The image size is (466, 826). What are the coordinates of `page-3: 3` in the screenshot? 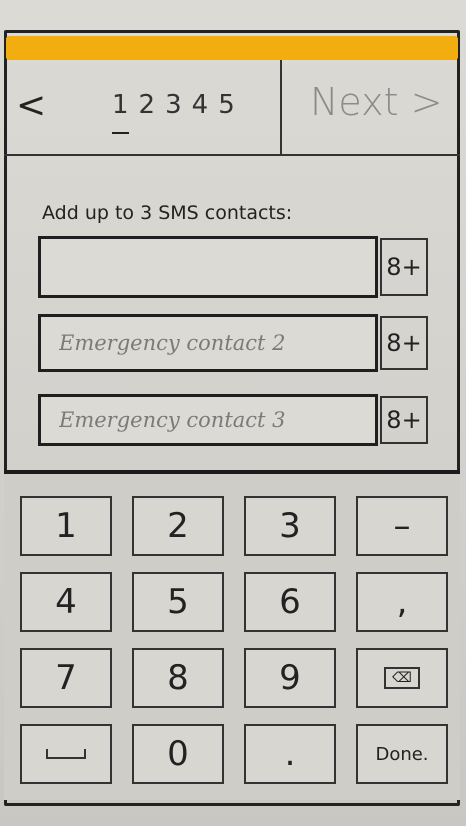 It's located at (173, 110).